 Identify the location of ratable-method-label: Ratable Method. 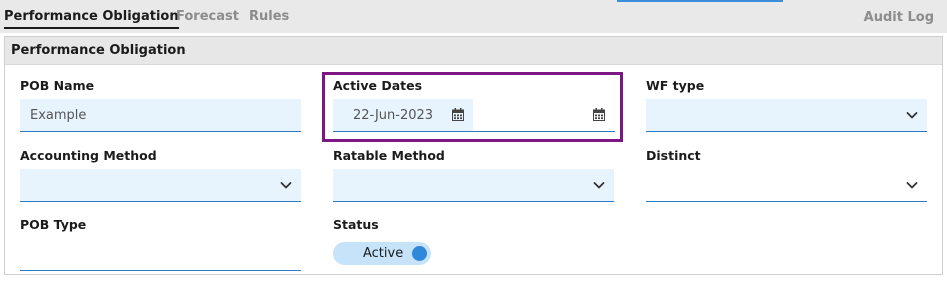
(389, 155).